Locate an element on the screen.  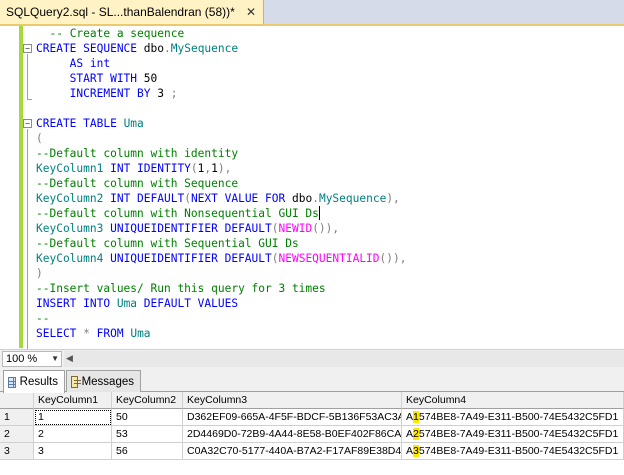
code-line: AS int is located at coordinates (73, 63).